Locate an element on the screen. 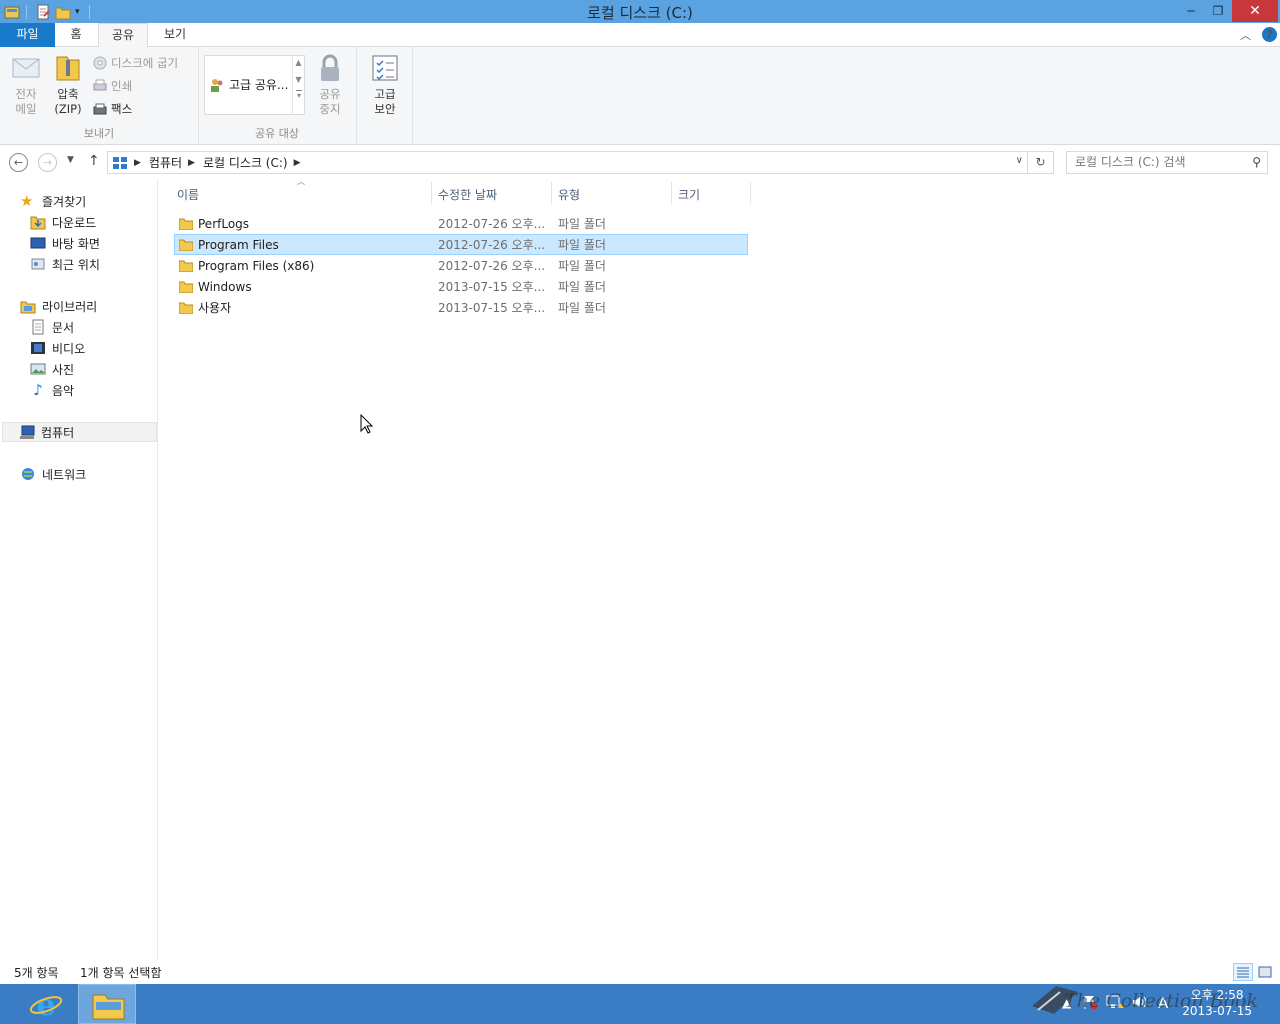 The image size is (1280, 1024). sort-ascending-icon: ︿ is located at coordinates (301, 181).